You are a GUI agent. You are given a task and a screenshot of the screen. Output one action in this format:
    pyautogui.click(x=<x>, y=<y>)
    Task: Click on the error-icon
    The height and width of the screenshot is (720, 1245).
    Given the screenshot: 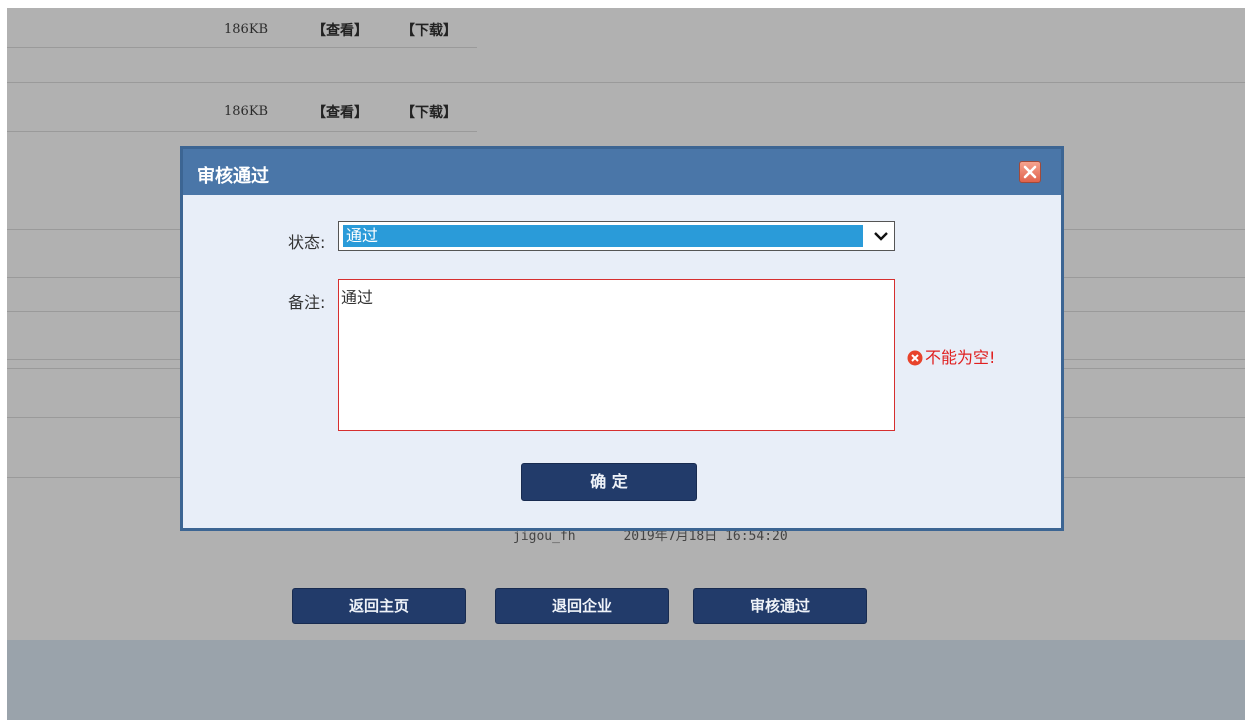 What is the action you would take?
    pyautogui.click(x=915, y=358)
    